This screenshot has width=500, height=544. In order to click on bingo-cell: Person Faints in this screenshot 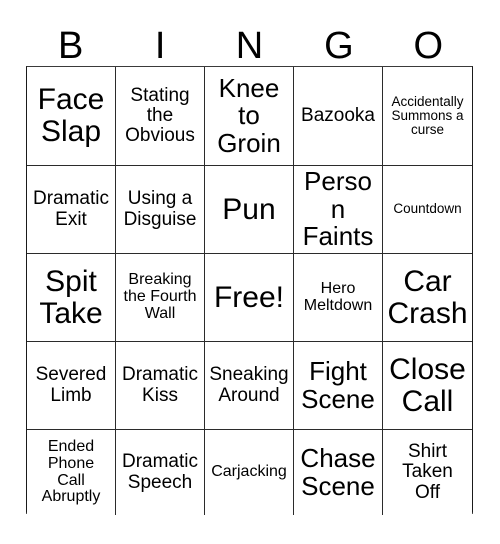, I will do `click(338, 210)`.